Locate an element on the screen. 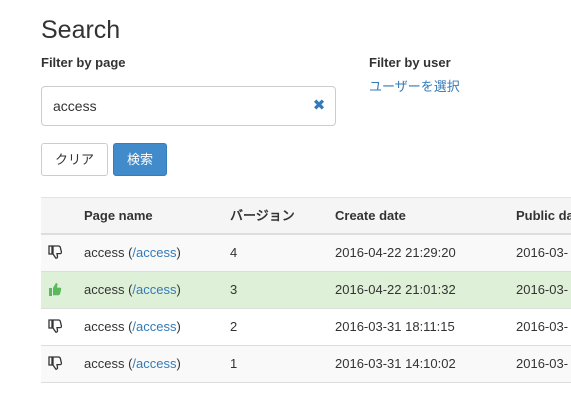 The height and width of the screenshot is (398, 571). search-button: 検索 is located at coordinates (140, 159).